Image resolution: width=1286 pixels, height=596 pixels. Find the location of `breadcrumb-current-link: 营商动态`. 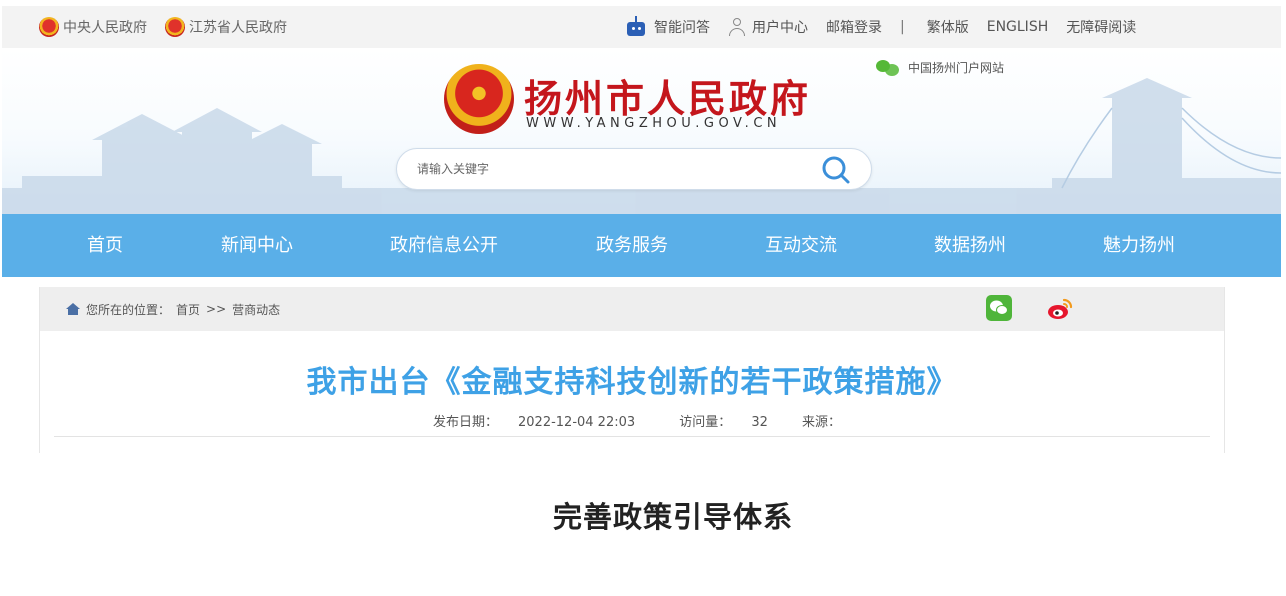

breadcrumb-current-link: 营商动态 is located at coordinates (256, 309).